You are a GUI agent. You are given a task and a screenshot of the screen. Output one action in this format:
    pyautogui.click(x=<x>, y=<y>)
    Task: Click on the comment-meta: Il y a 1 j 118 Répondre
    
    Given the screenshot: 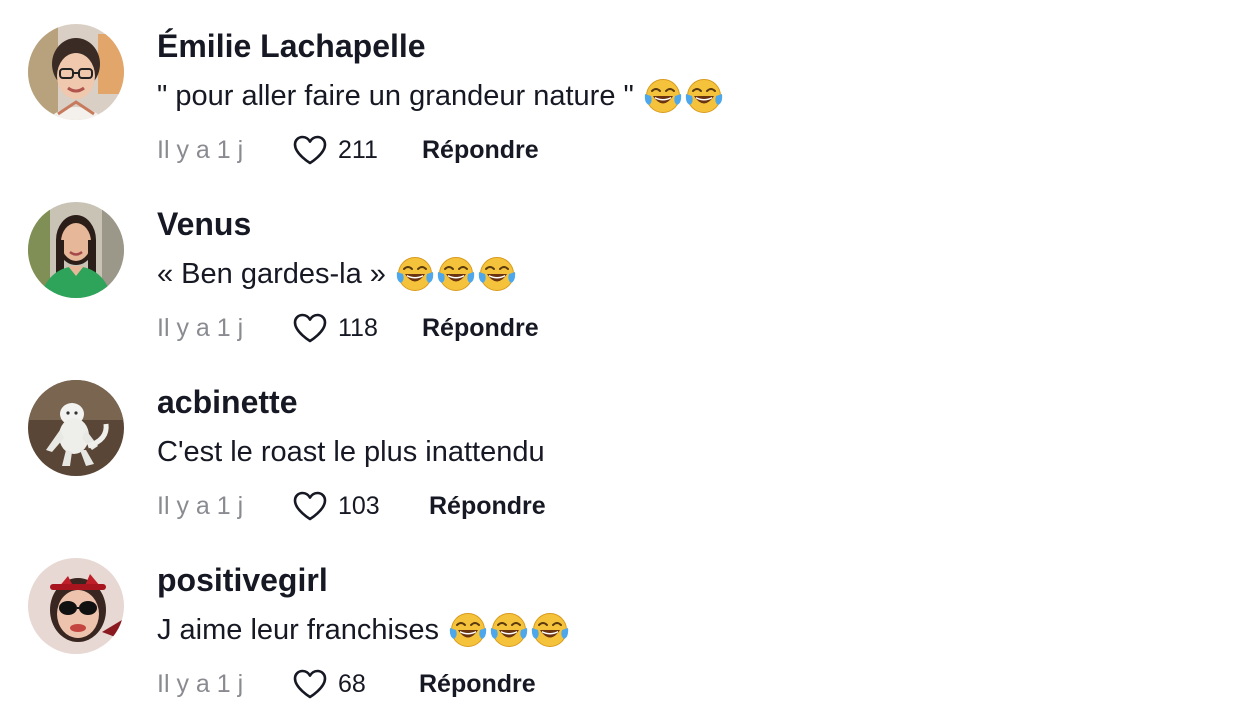 What is the action you would take?
    pyautogui.click(x=507, y=328)
    